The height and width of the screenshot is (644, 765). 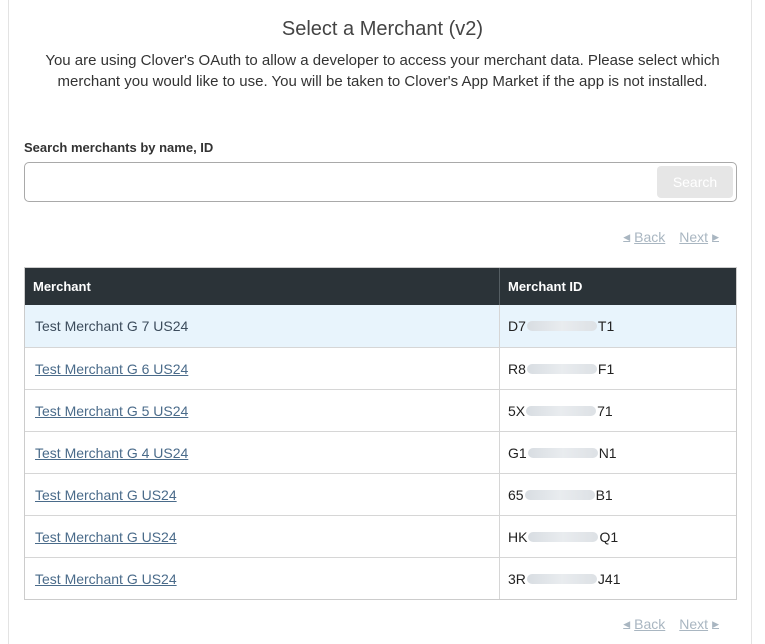 I want to click on table-header: Merchant Merchant ID, so click(x=380, y=286).